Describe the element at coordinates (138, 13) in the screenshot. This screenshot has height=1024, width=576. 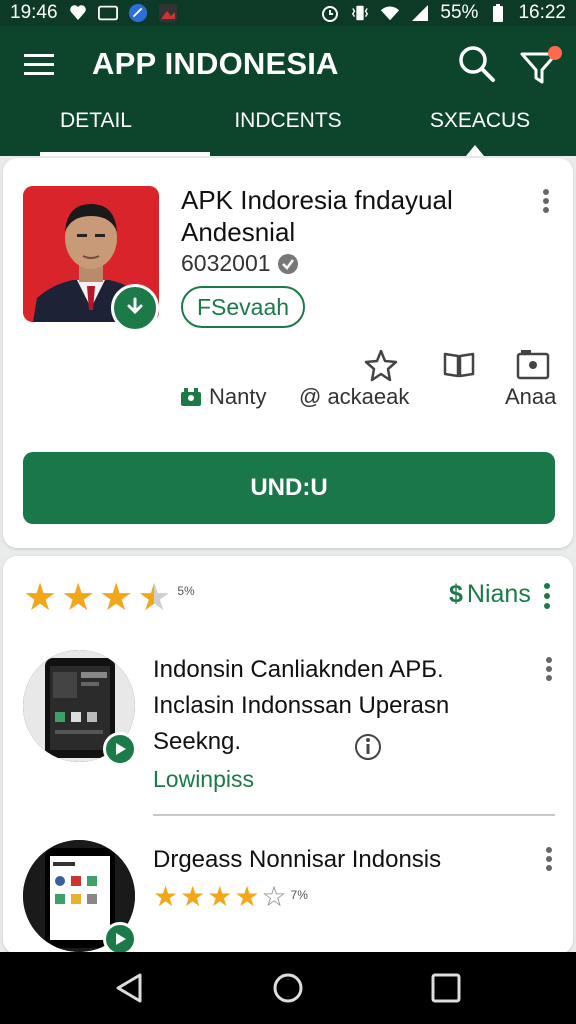
I see `compass-app-icon` at that location.